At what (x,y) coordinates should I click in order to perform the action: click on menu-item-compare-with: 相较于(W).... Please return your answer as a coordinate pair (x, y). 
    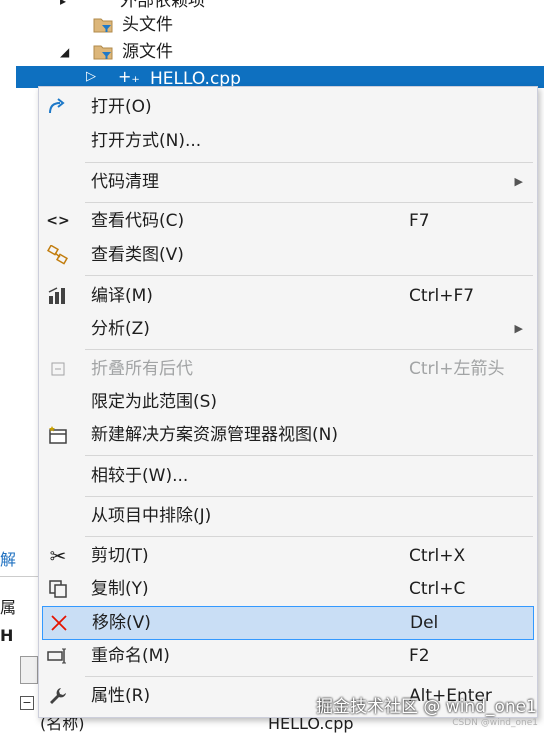
    Looking at the image, I should click on (288, 476).